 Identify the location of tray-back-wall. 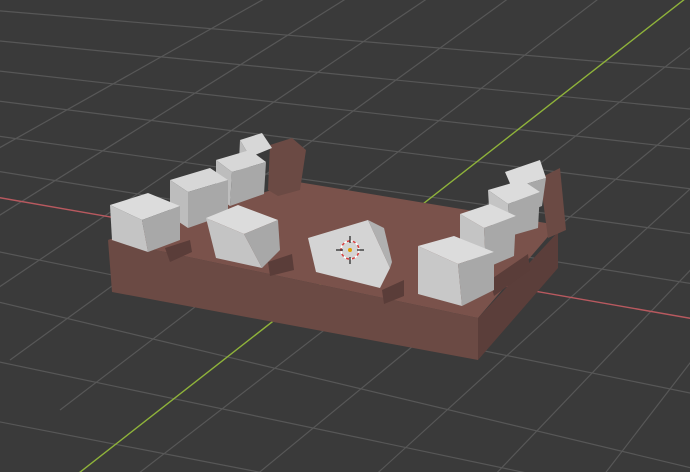
(287, 167).